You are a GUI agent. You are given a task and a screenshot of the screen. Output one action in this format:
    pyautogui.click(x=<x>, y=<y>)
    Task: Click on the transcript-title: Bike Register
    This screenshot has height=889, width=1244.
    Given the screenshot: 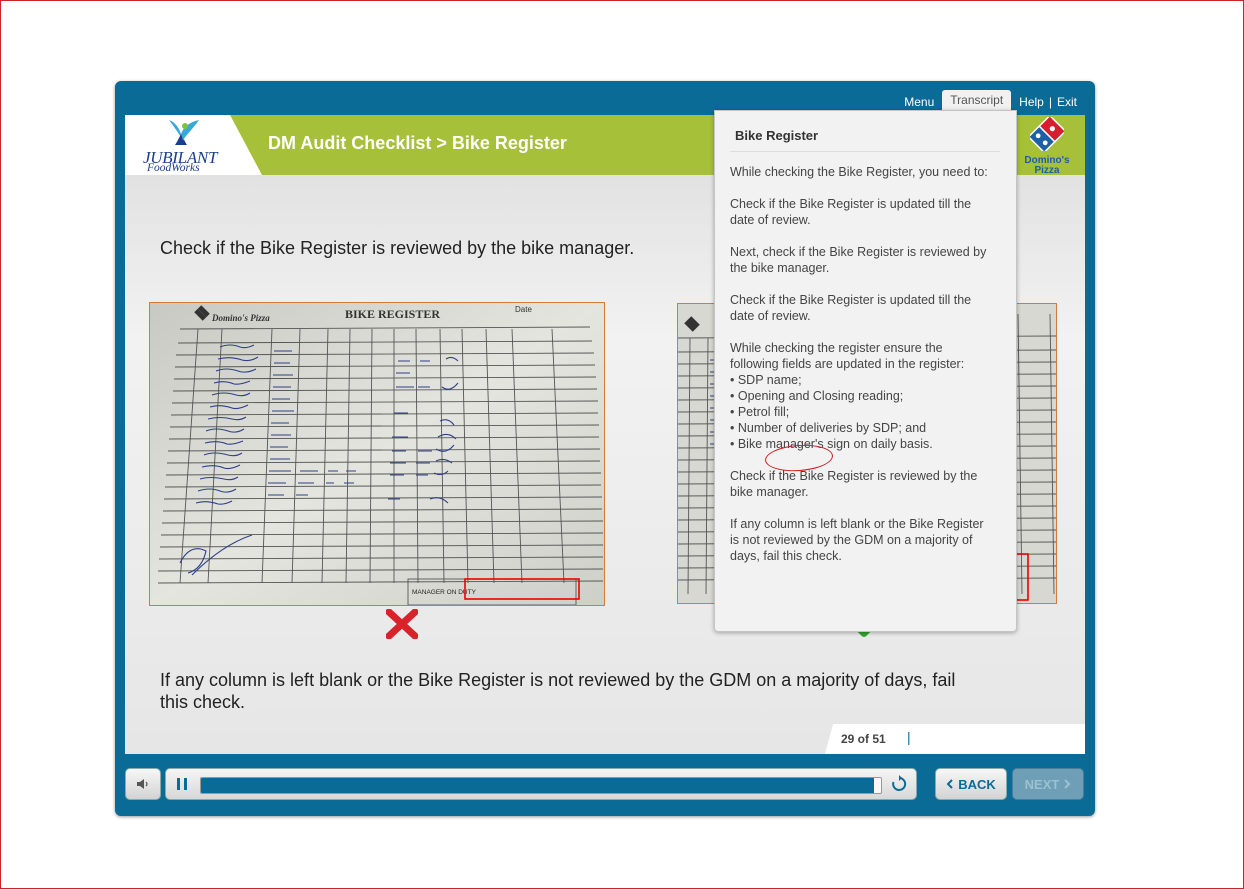 What is the action you would take?
    pyautogui.click(x=777, y=135)
    